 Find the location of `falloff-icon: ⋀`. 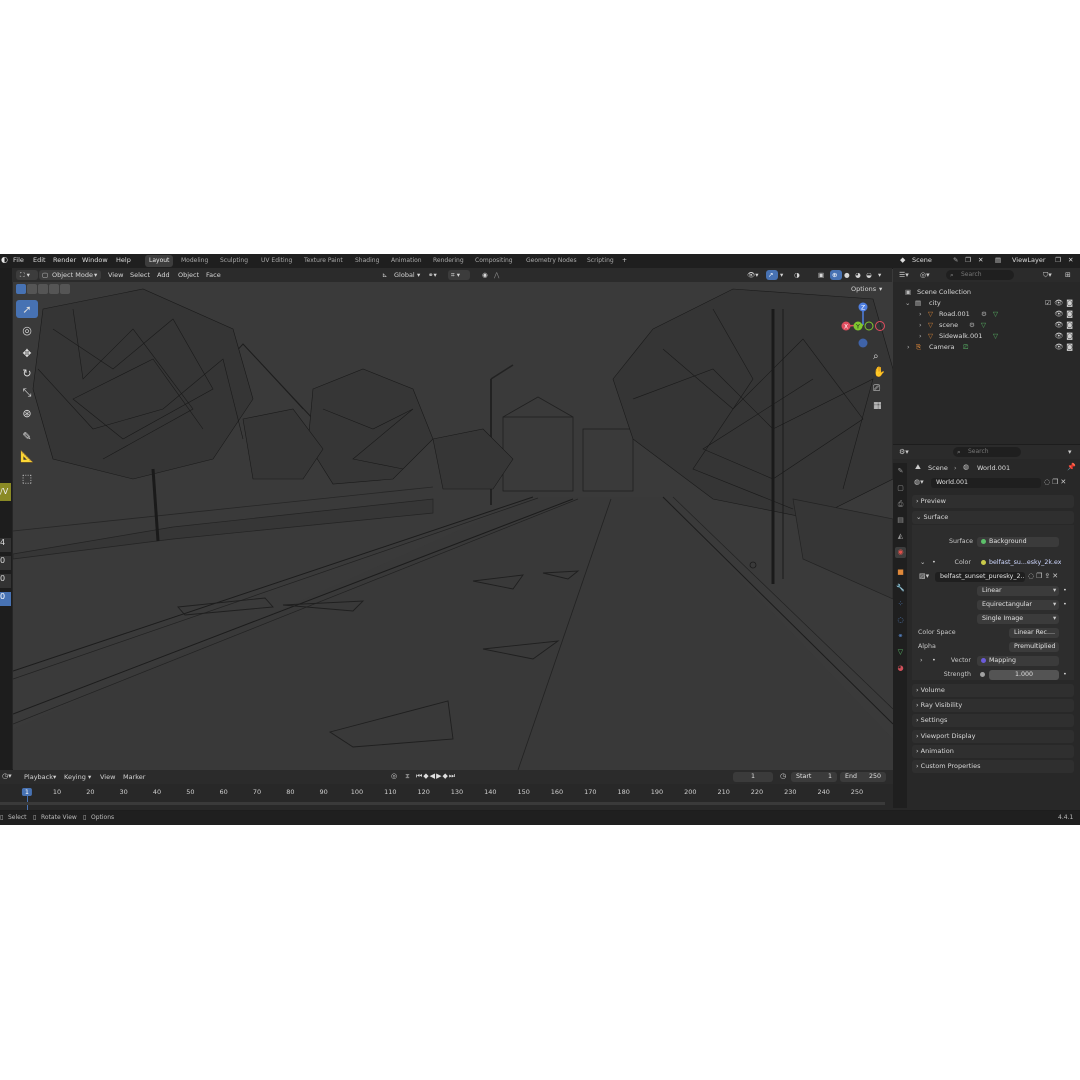

falloff-icon: ⋀ is located at coordinates (496, 275).